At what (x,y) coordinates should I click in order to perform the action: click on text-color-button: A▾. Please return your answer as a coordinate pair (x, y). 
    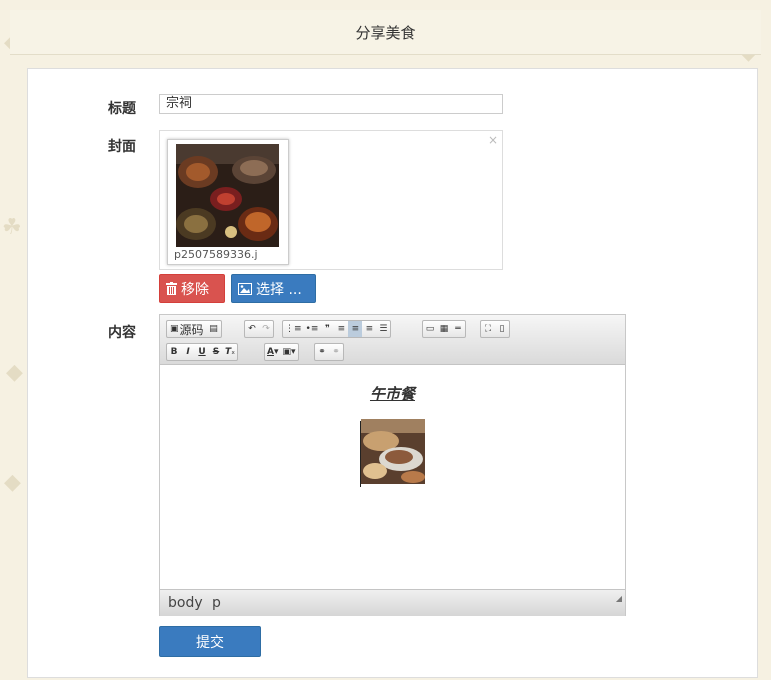
    Looking at the image, I should click on (273, 352).